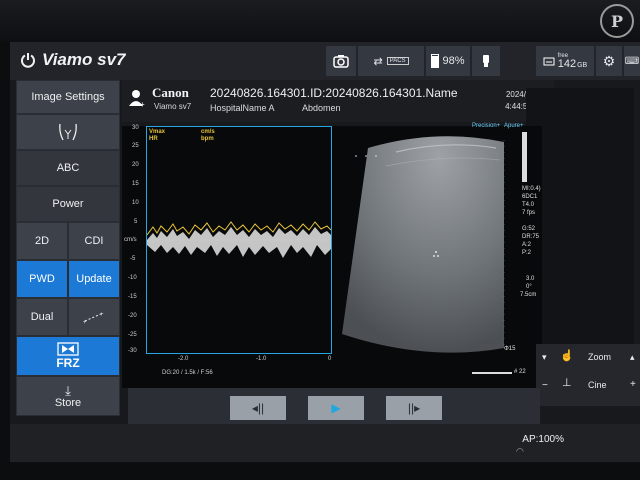 Image resolution: width=640 pixels, height=480 pixels. I want to click on step-forward-button: ||▸, so click(414, 408).